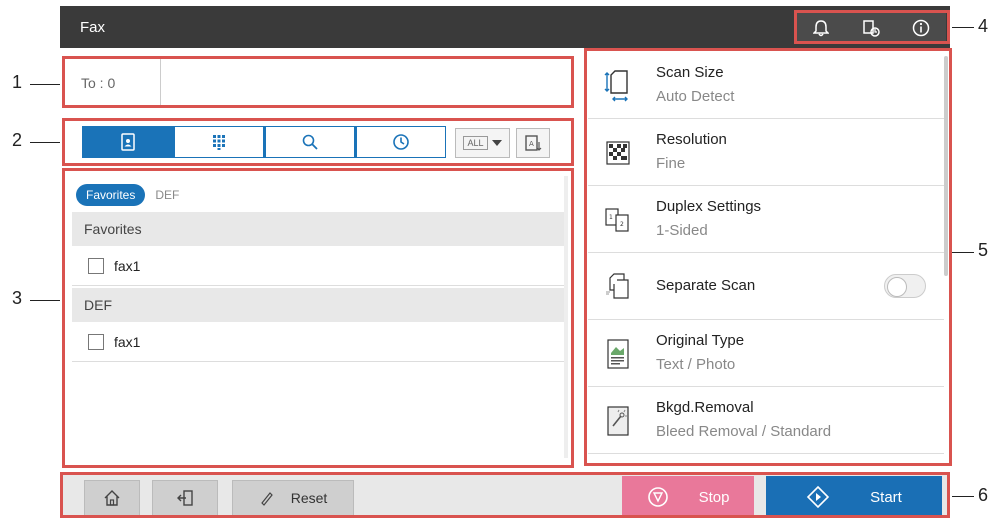  Describe the element at coordinates (93, 27) in the screenshot. I see `page-title: Fax` at that location.